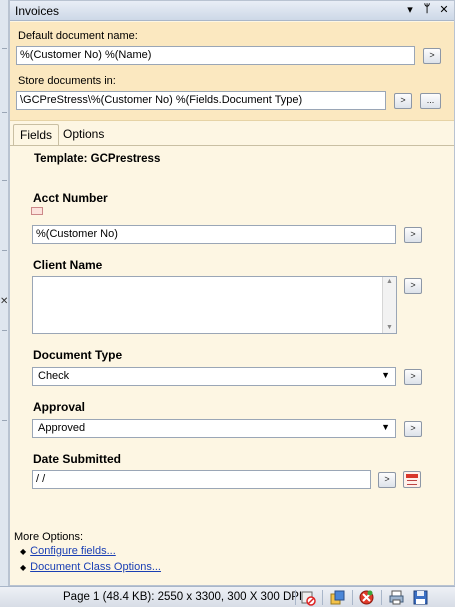 This screenshot has width=455, height=609. What do you see at coordinates (337, 597) in the screenshot?
I see `export-icon` at bounding box center [337, 597].